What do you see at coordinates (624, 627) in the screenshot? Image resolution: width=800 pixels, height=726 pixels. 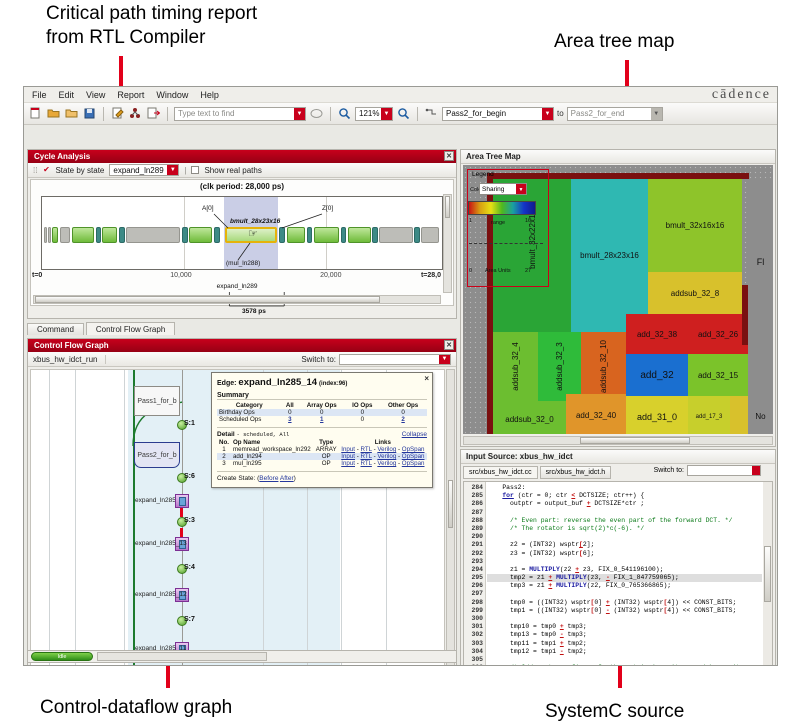 I see `code-line: tmp10 = tmp0 + tmp3;` at bounding box center [624, 627].